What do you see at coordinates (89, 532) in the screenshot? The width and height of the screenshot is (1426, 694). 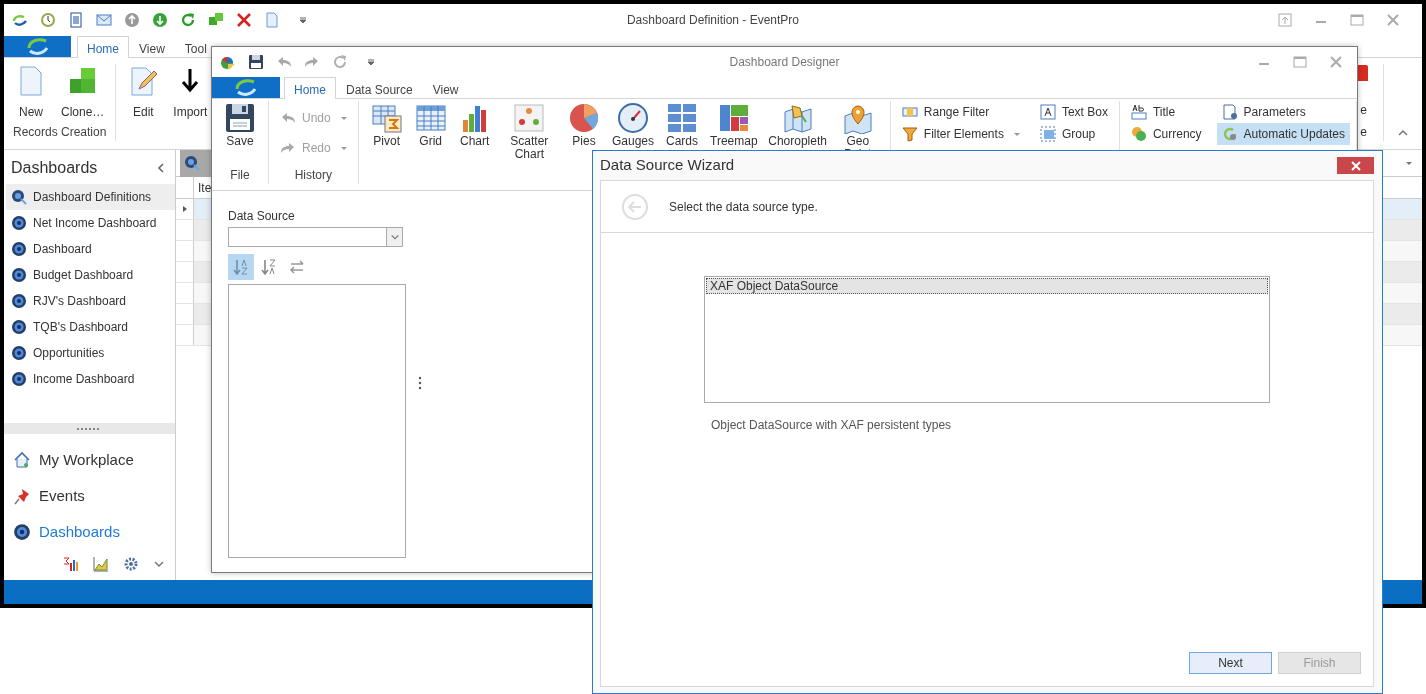 I see `navigation-item: Dashboards` at bounding box center [89, 532].